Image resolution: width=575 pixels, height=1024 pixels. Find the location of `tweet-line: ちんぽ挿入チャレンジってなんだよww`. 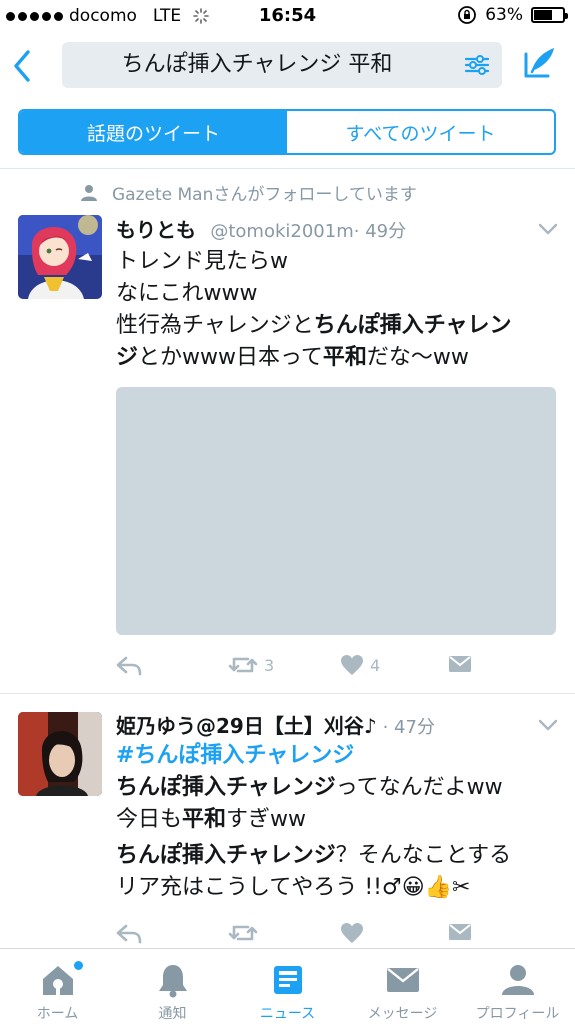

tweet-line: ちんぽ挿入チャレンジってなんだよww is located at coordinates (309, 787).